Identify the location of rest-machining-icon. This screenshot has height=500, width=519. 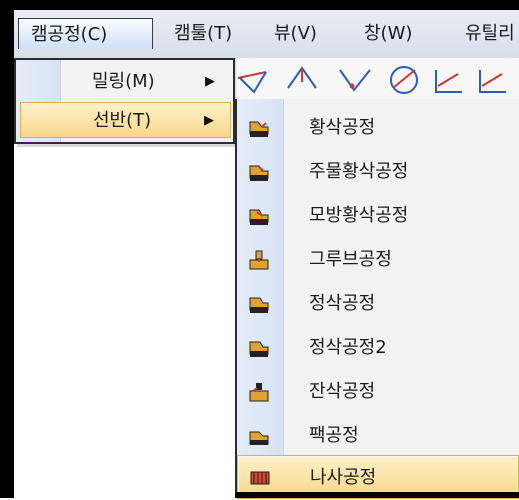
(259, 392).